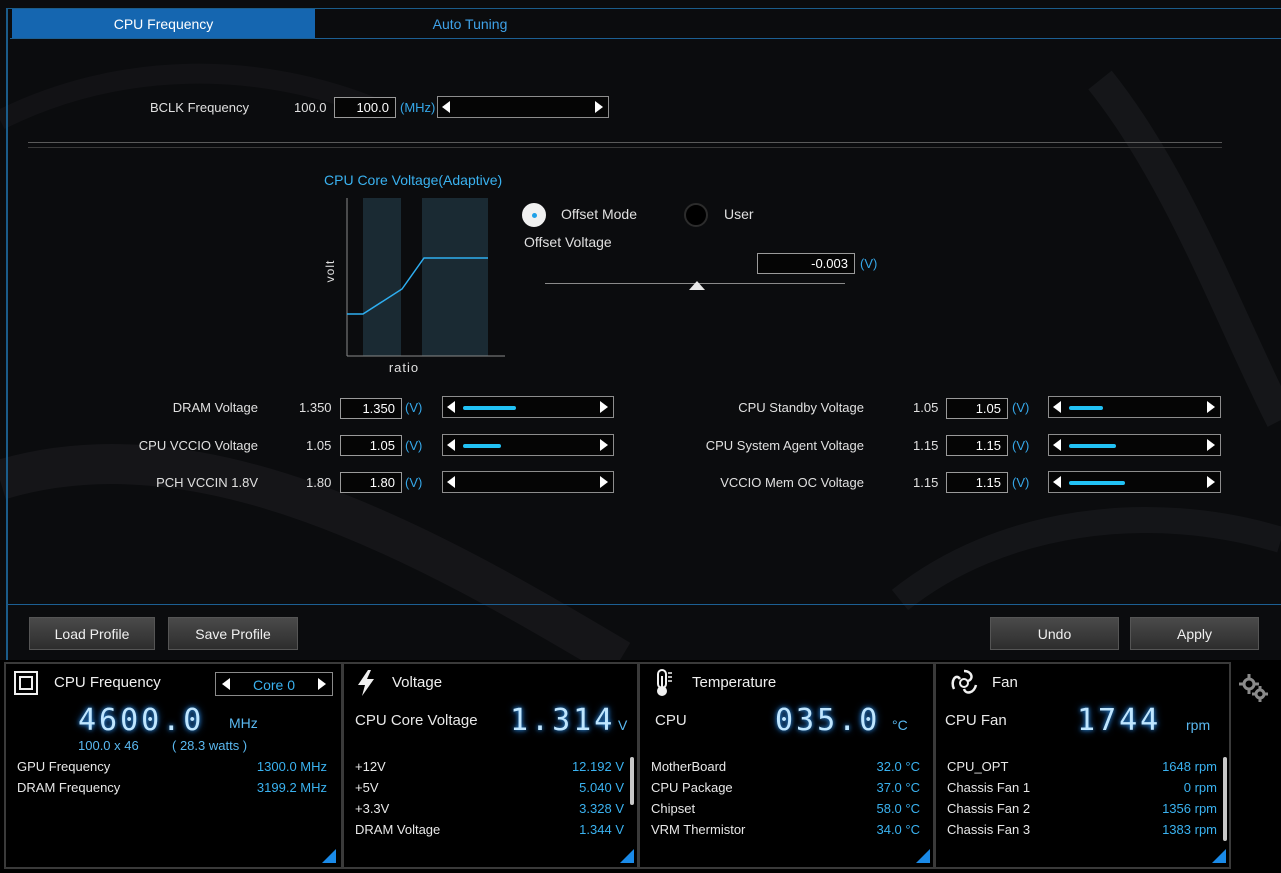 The image size is (1281, 873). Describe the element at coordinates (601, 808) in the screenshot. I see `voltage-row-value: 3.328 V` at that location.